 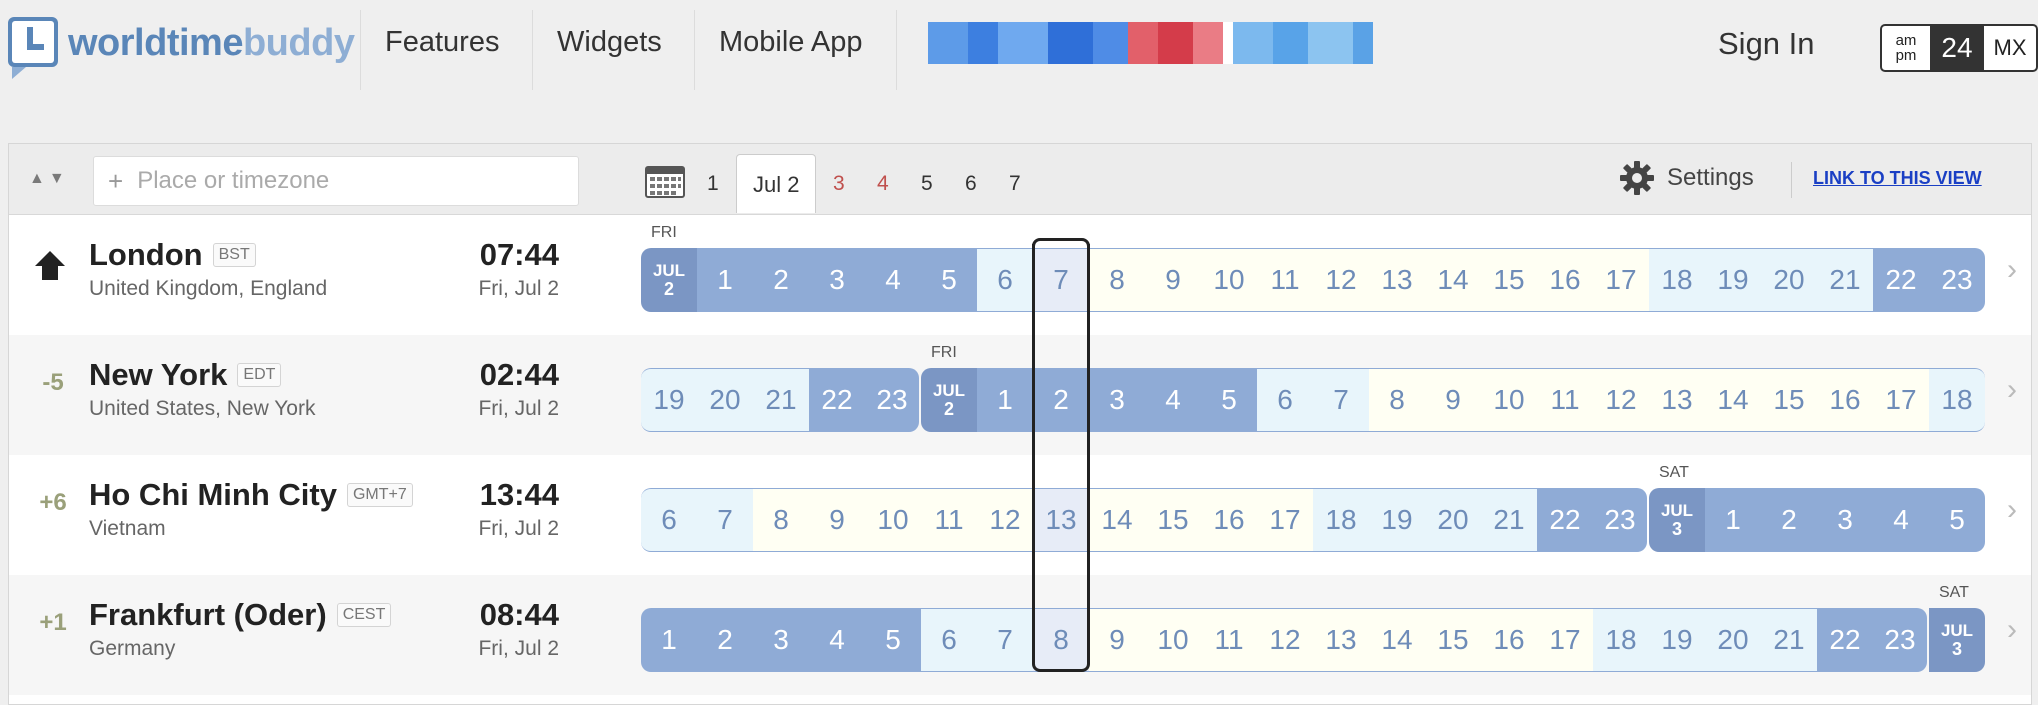 I want to click on city-name: Frankfurt (Oder) CEST, so click(x=240, y=615).